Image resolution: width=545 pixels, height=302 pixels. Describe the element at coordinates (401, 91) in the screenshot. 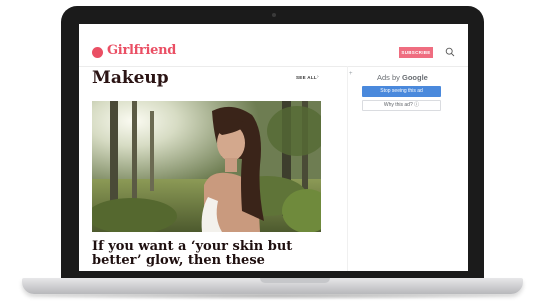

I see `stop-seeing-ad-button: Stop seeing this ad` at that location.